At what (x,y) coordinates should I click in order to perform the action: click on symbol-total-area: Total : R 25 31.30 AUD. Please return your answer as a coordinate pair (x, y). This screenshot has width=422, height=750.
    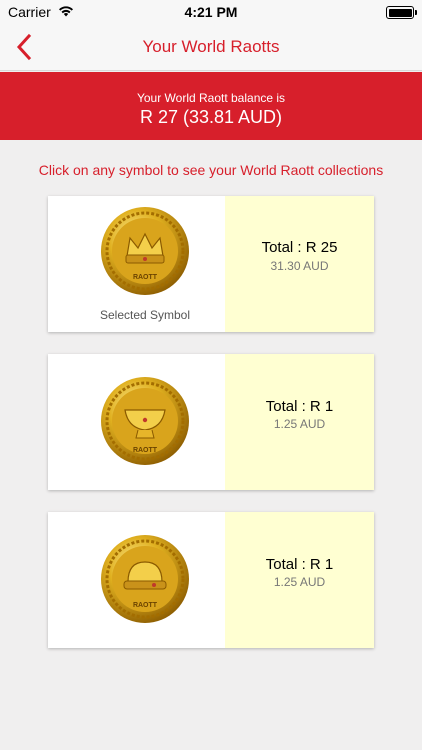
    Looking at the image, I should click on (299, 264).